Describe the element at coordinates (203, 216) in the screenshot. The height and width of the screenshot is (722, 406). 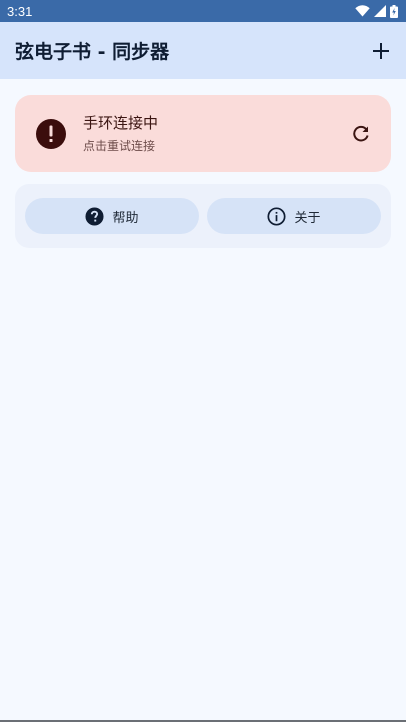
I see `actions-card: 帮助 关于` at that location.